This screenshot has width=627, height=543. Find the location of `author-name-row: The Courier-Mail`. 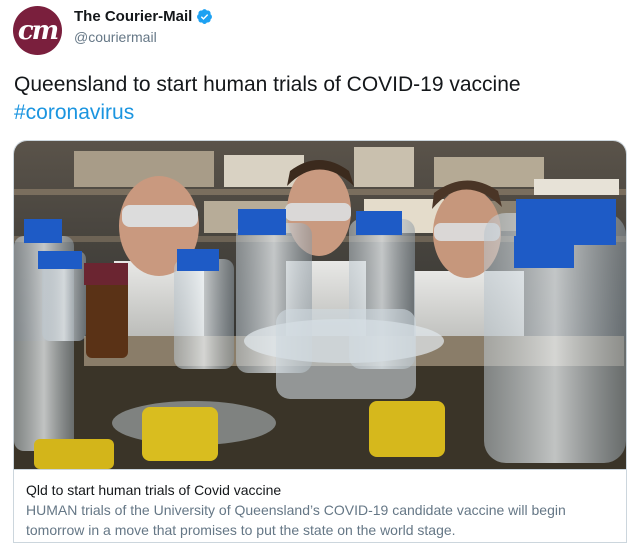

author-name-row: The Courier-Mail is located at coordinates (143, 16).